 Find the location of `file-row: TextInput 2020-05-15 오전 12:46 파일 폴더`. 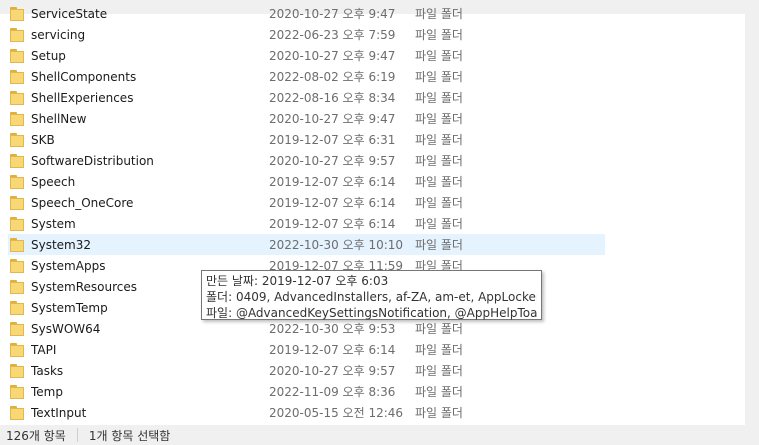

file-row: TextInput 2020-05-15 오전 12:46 파일 폴더 is located at coordinates (306, 412).